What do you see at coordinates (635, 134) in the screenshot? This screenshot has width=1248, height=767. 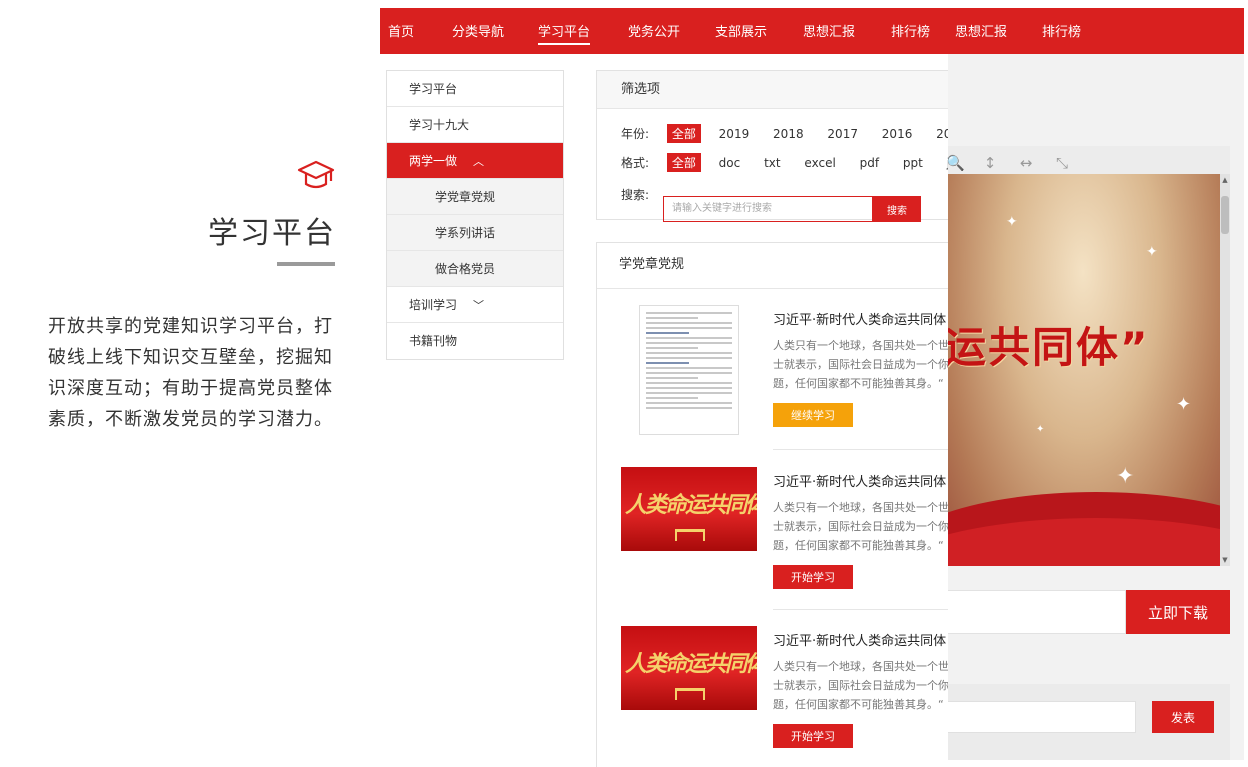 I see `year-label: 年份:` at bounding box center [635, 134].